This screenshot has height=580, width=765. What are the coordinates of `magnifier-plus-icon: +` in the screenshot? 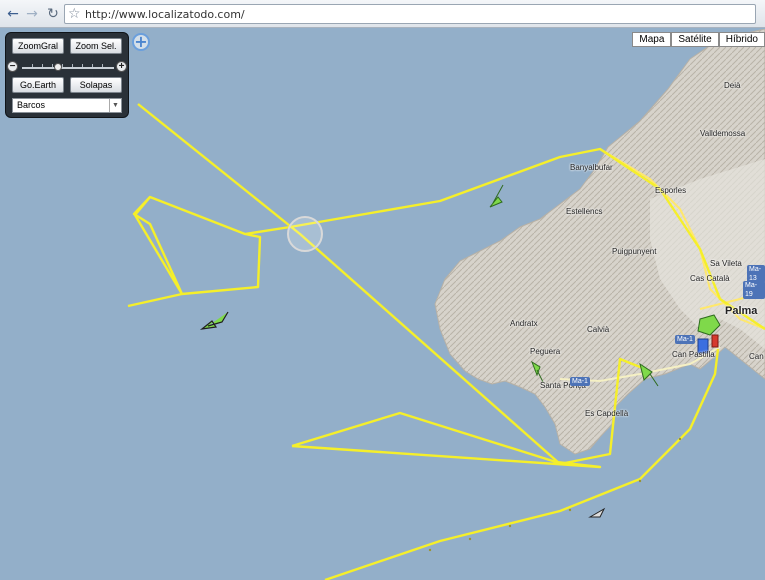 It's located at (141, 42).